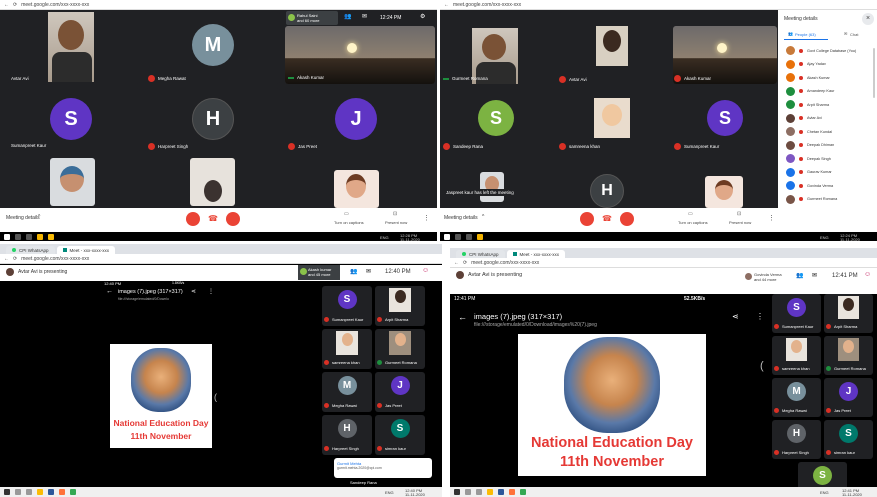 Image resolution: width=877 pixels, height=497 pixels. What do you see at coordinates (492, 187) in the screenshot?
I see `participant-tile` at bounding box center [492, 187].